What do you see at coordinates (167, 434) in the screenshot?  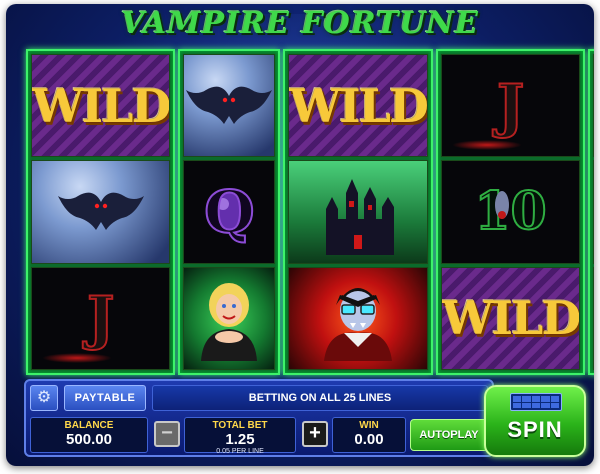 I see `decrease-bet-button: −` at bounding box center [167, 434].